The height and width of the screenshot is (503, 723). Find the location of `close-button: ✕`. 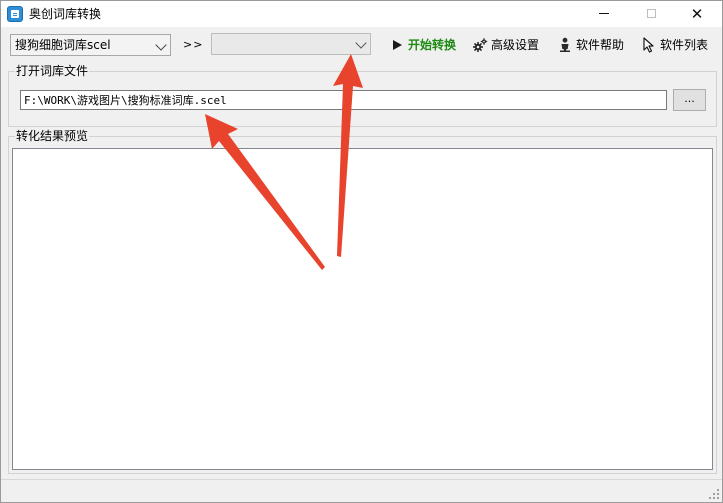

close-button: ✕ is located at coordinates (697, 14).